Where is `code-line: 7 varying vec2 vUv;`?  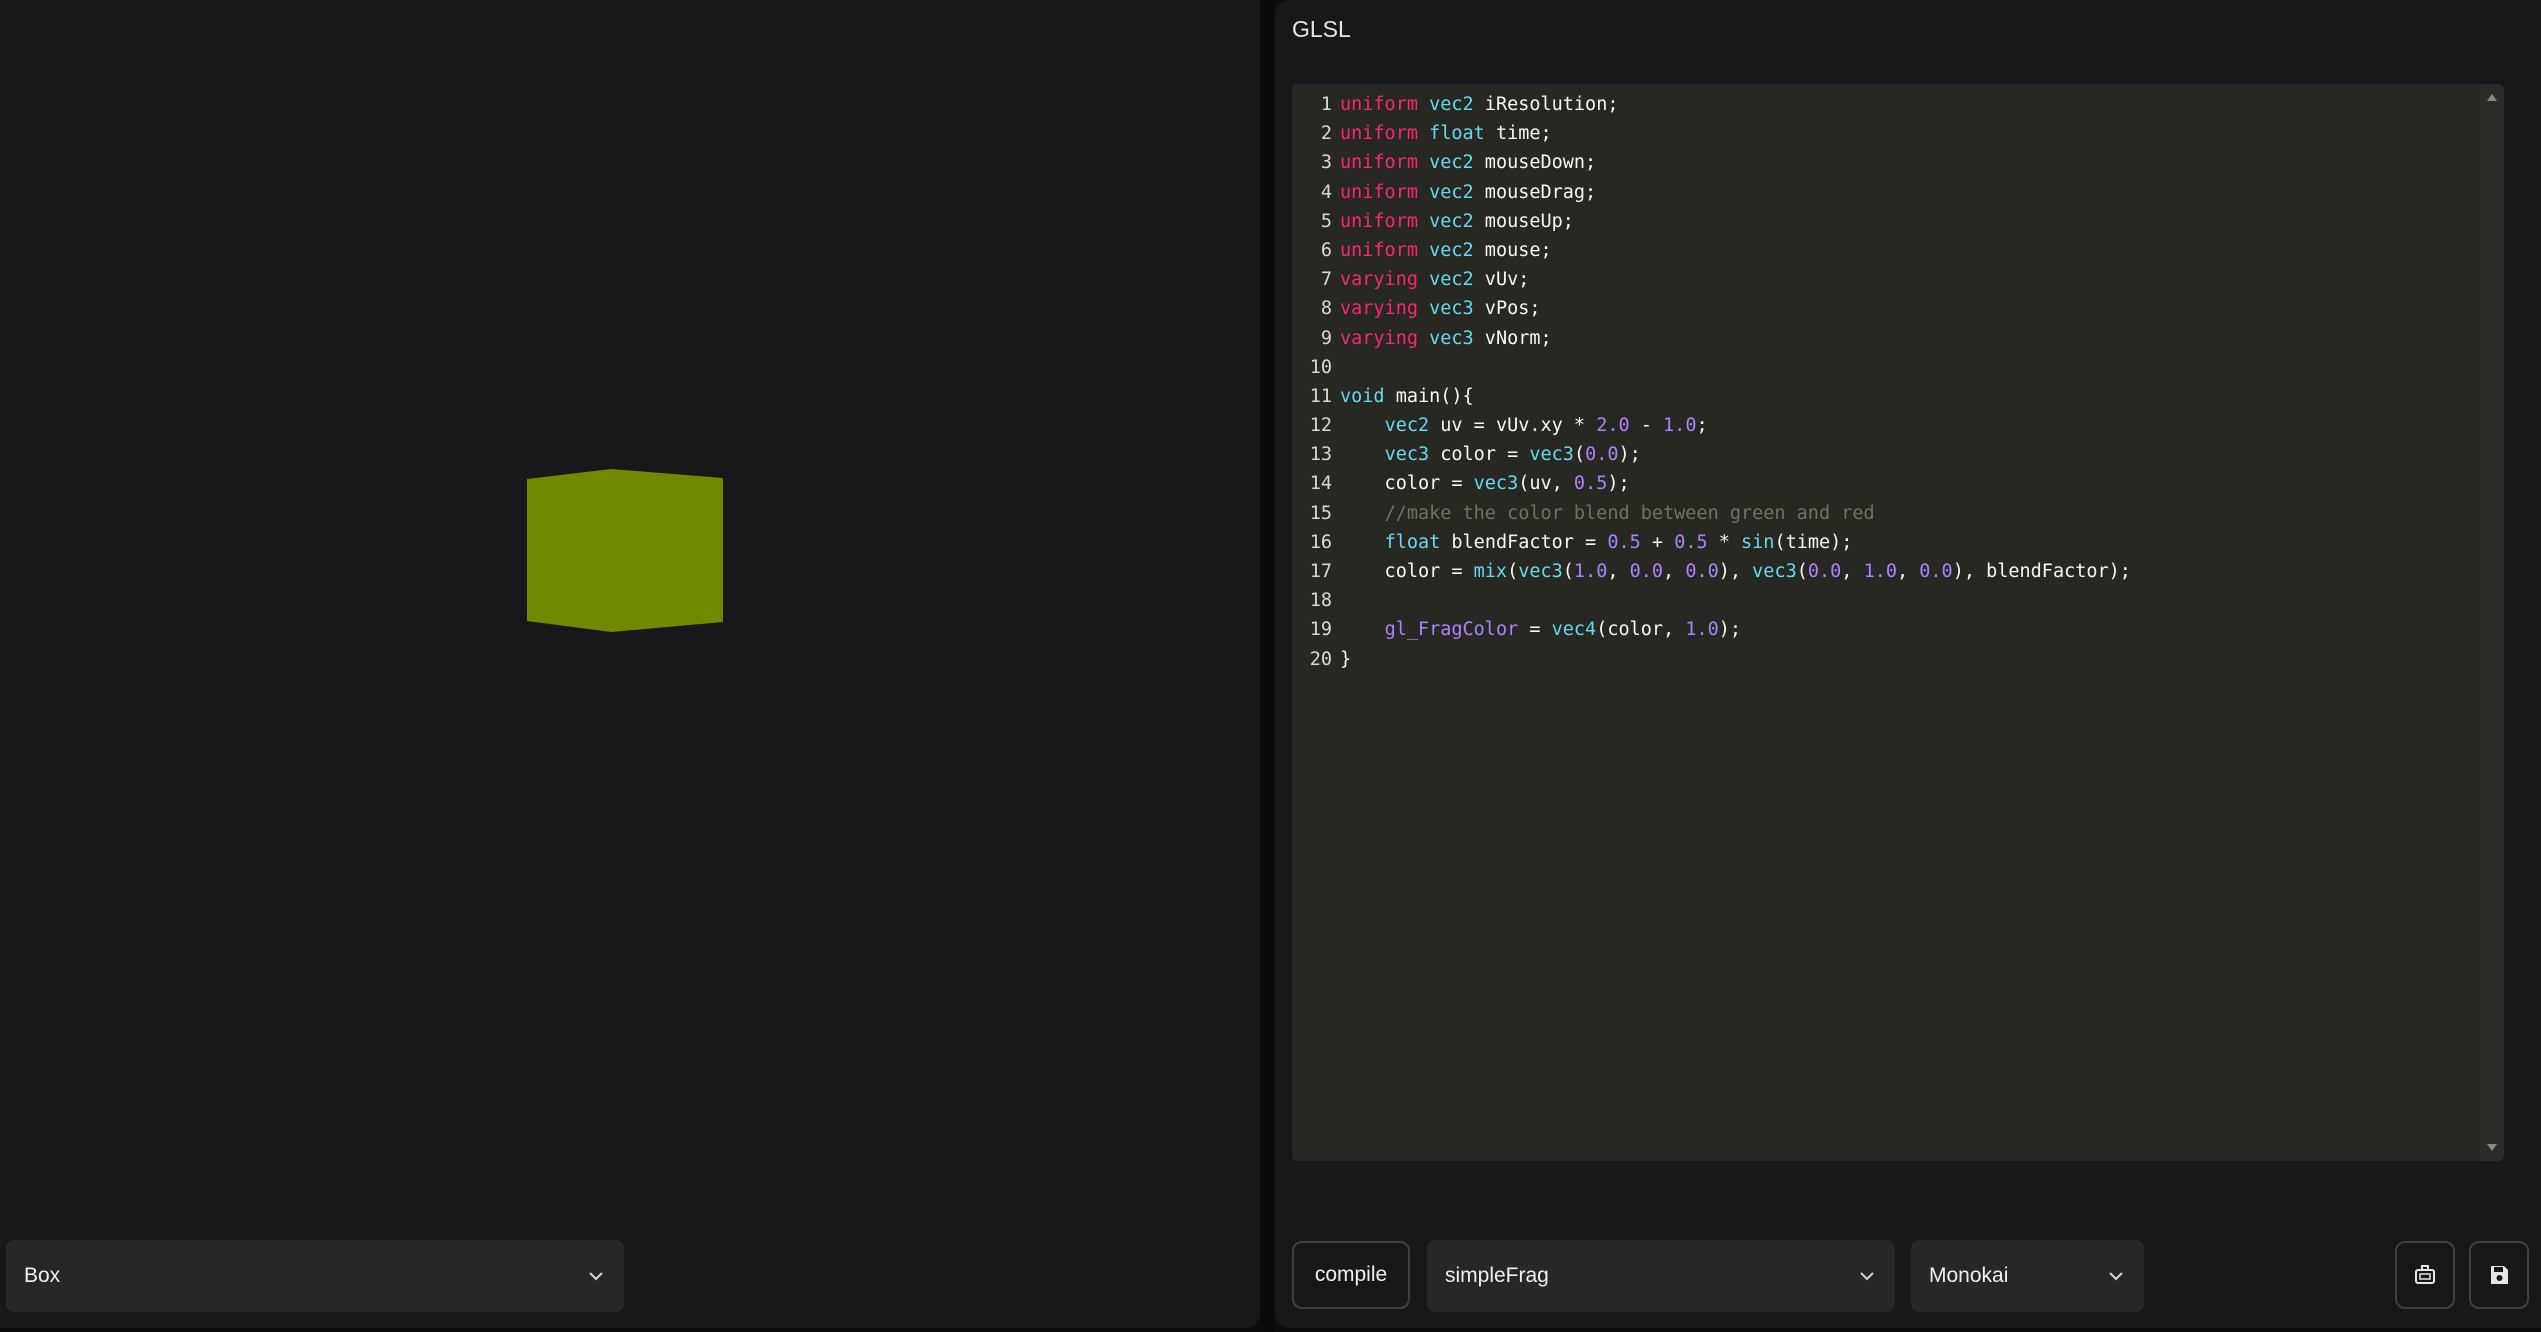 code-line: 7 varying vec2 vUv; is located at coordinates (1711, 279).